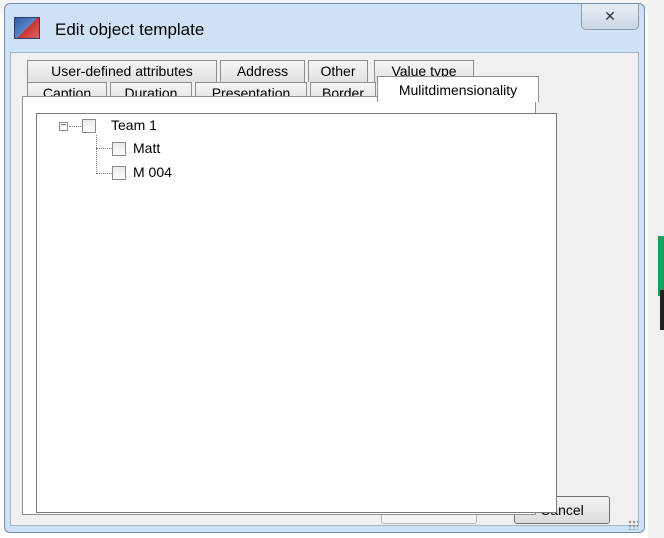  Describe the element at coordinates (656, 269) in the screenshot. I see `background-app-edge` at that location.